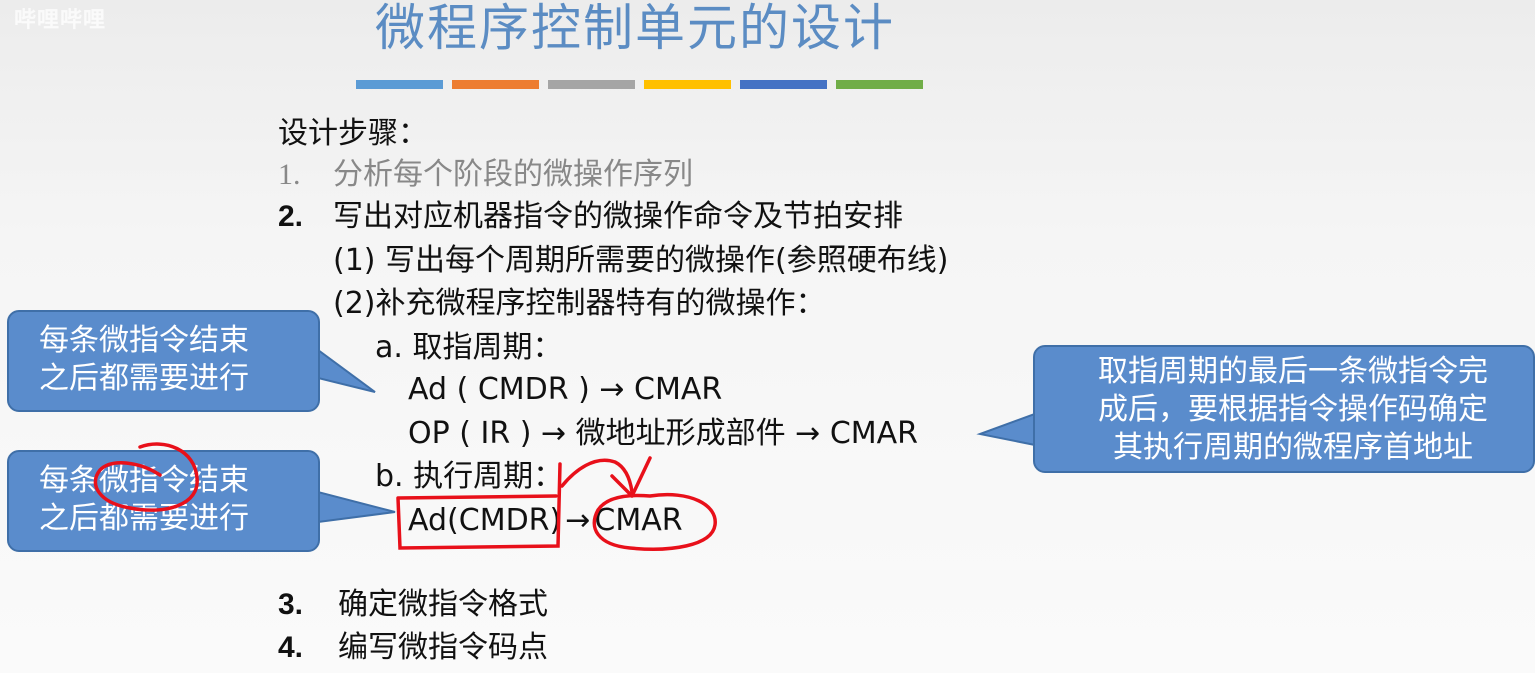 This screenshot has width=1535, height=673. What do you see at coordinates (146, 477) in the screenshot?
I see `annotation-scribble-circle` at bounding box center [146, 477].